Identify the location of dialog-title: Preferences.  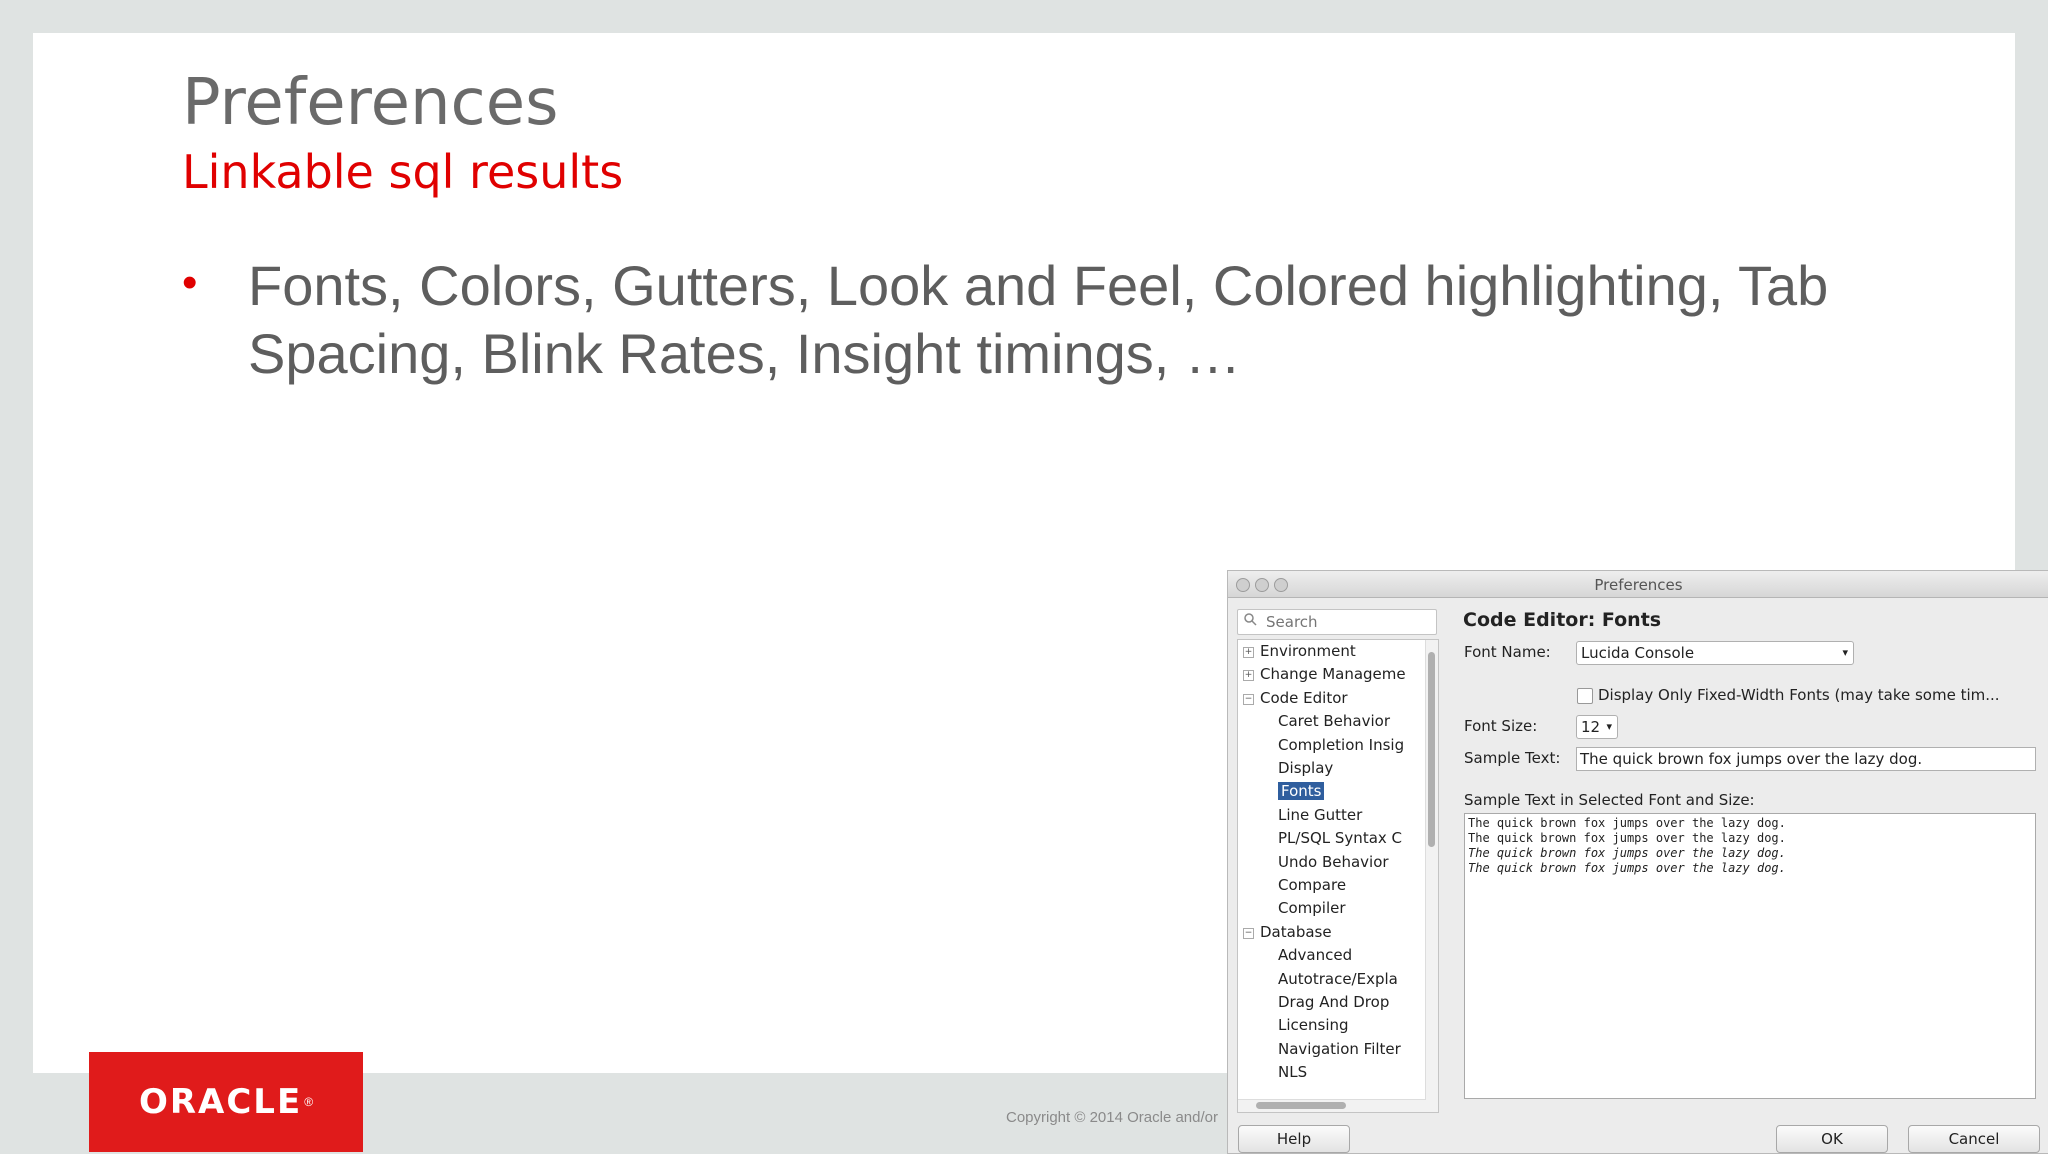
(1638, 585).